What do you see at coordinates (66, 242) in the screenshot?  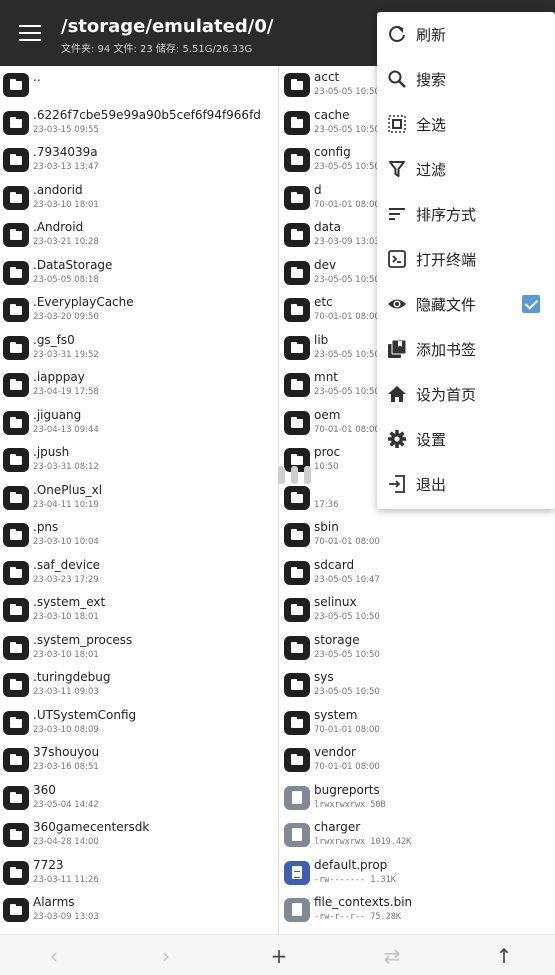 I see `file-meta: 23-03-21 10:28` at bounding box center [66, 242].